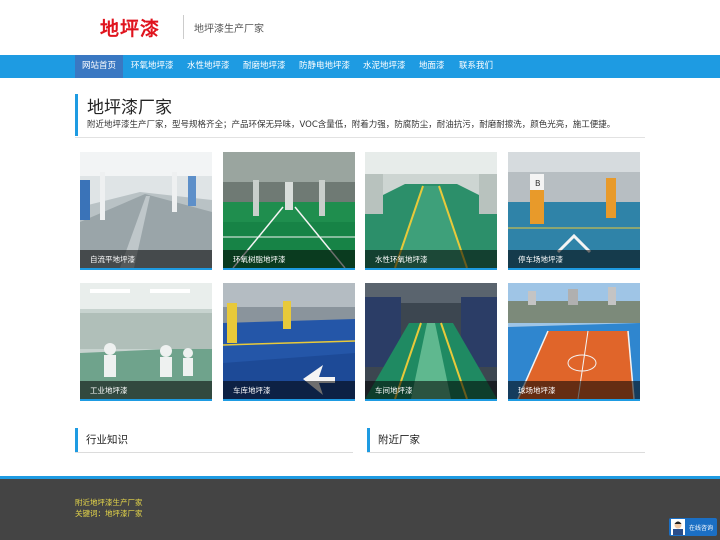 The height and width of the screenshot is (540, 720). I want to click on card-caption: 车间地坪漆, so click(394, 390).